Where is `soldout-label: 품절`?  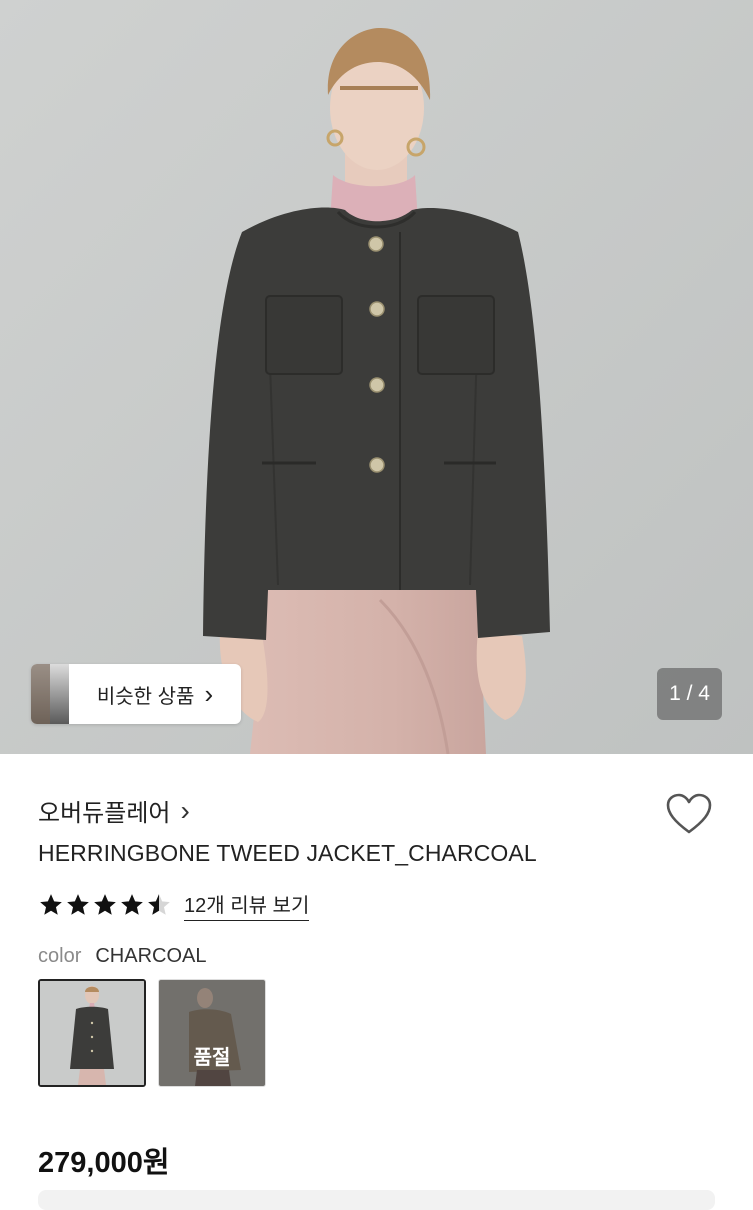 soldout-label: 품절 is located at coordinates (212, 1033).